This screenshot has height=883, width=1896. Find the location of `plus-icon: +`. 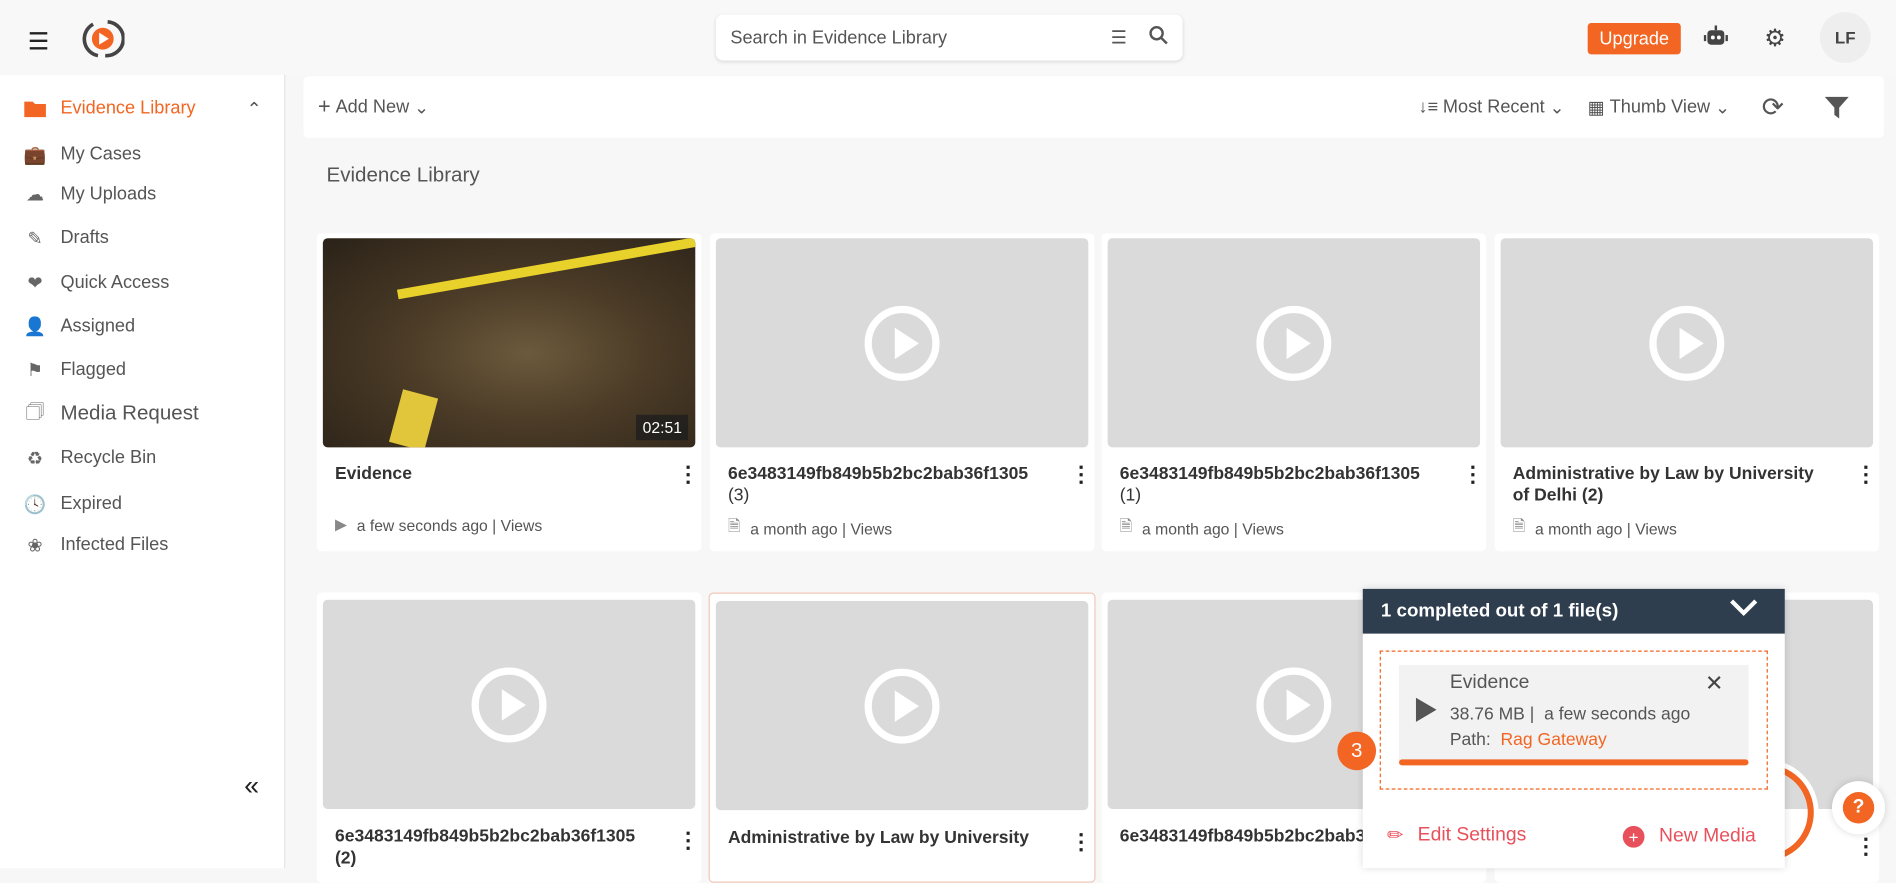

plus-icon: + is located at coordinates (324, 106).